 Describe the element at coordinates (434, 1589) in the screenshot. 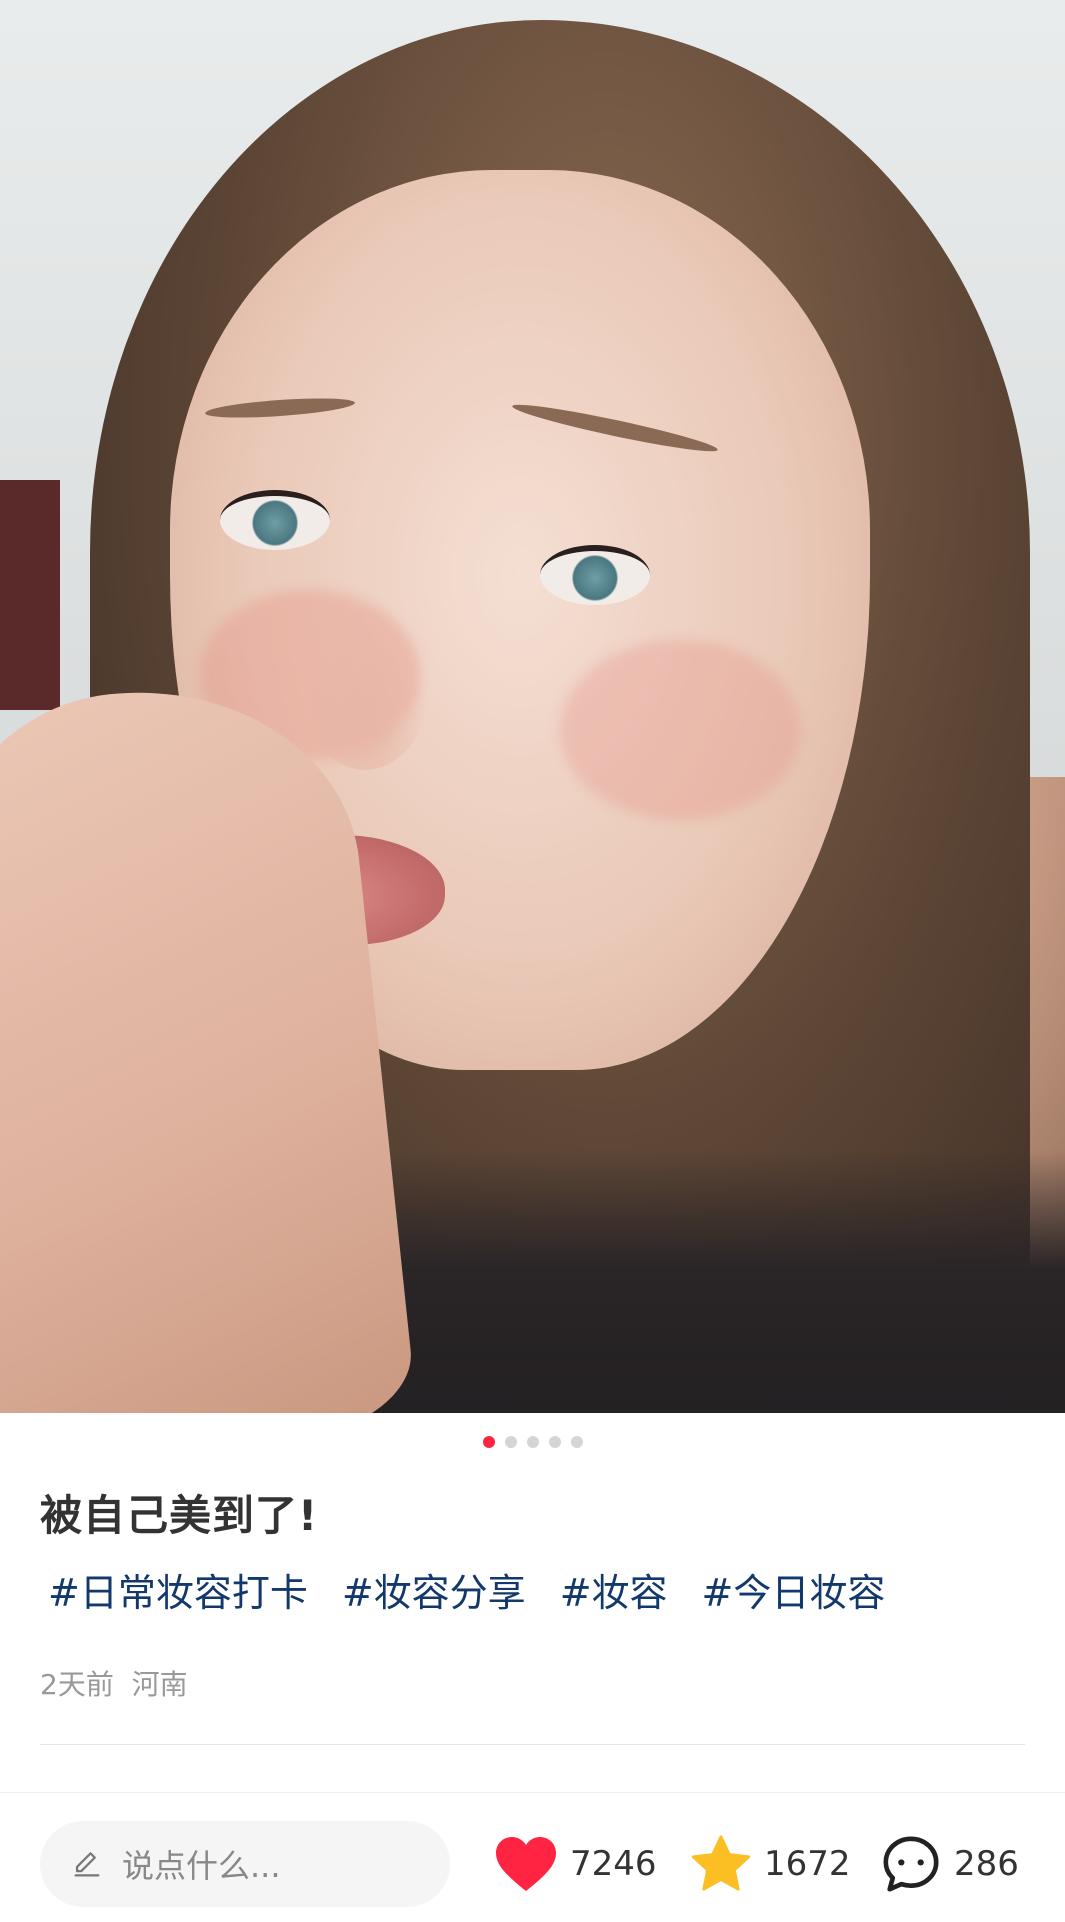

I see `tag-link: #妆容分享` at that location.